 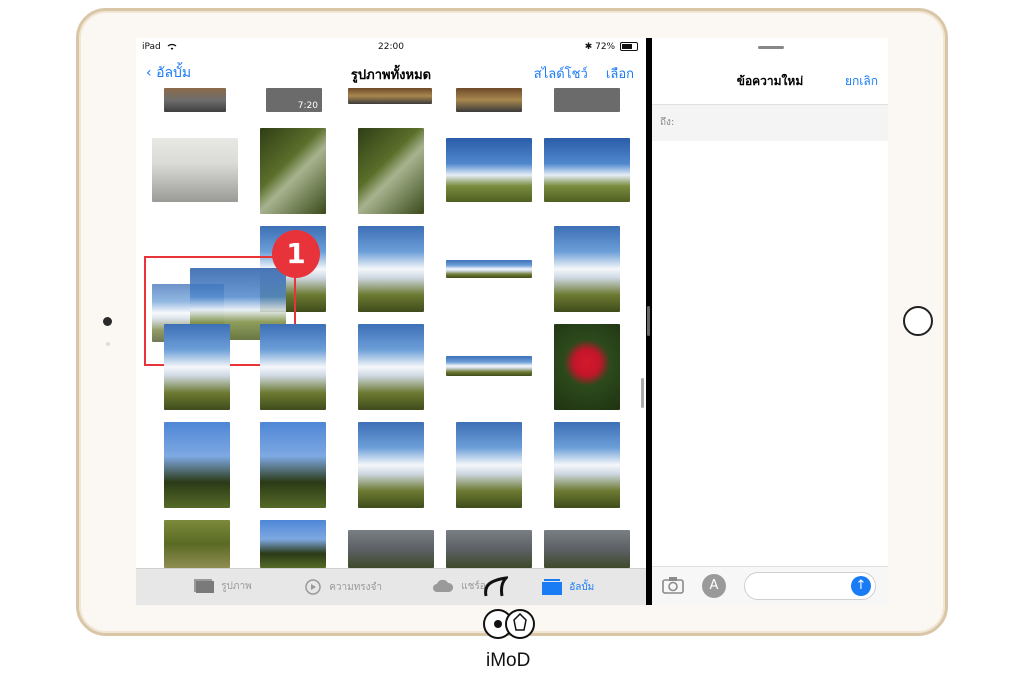 What do you see at coordinates (642, 393) in the screenshot?
I see `scroll-indicator` at bounding box center [642, 393].